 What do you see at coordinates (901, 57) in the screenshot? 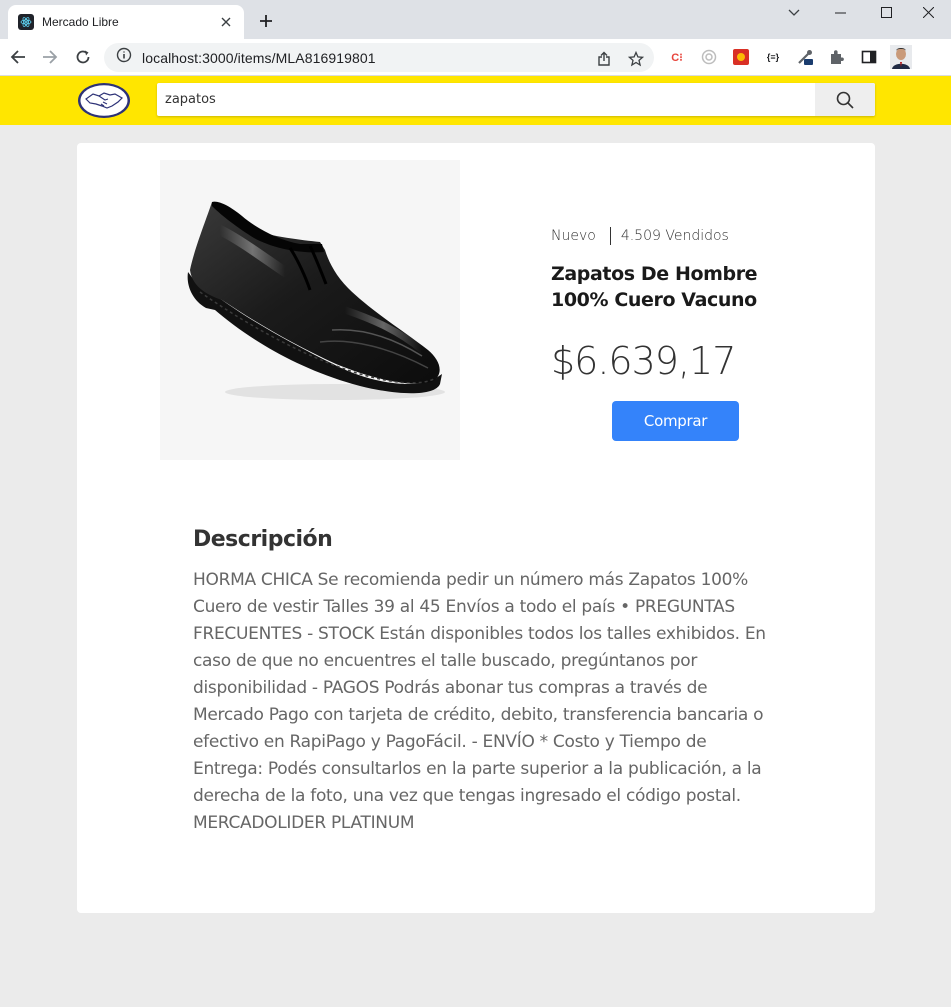
I see `avatar` at bounding box center [901, 57].